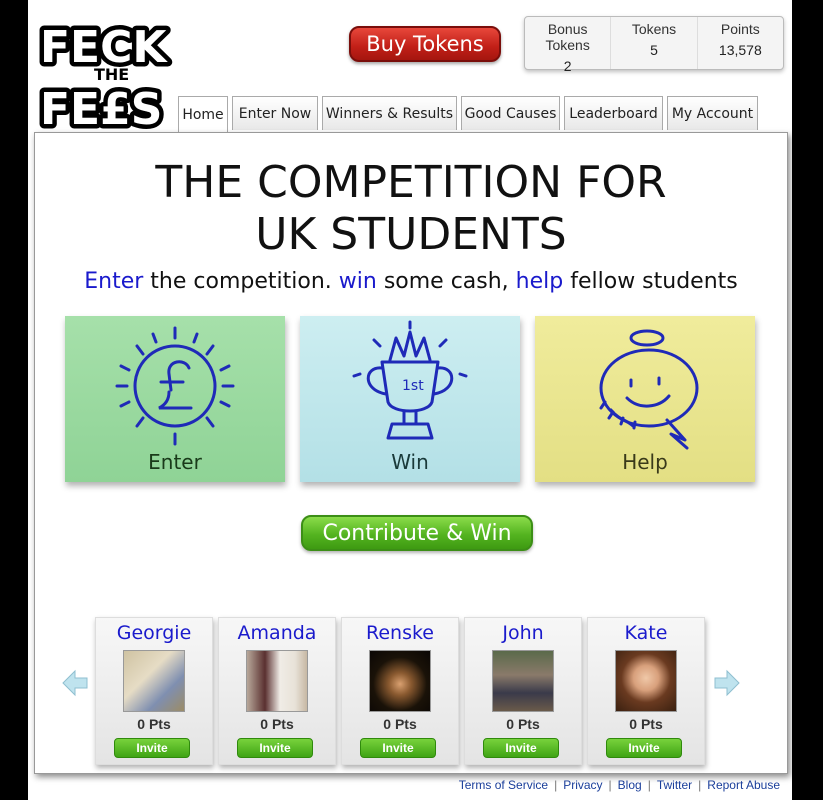 Image resolution: width=823 pixels, height=800 pixels. What do you see at coordinates (654, 50) in the screenshot?
I see `stat-value: 5` at bounding box center [654, 50].